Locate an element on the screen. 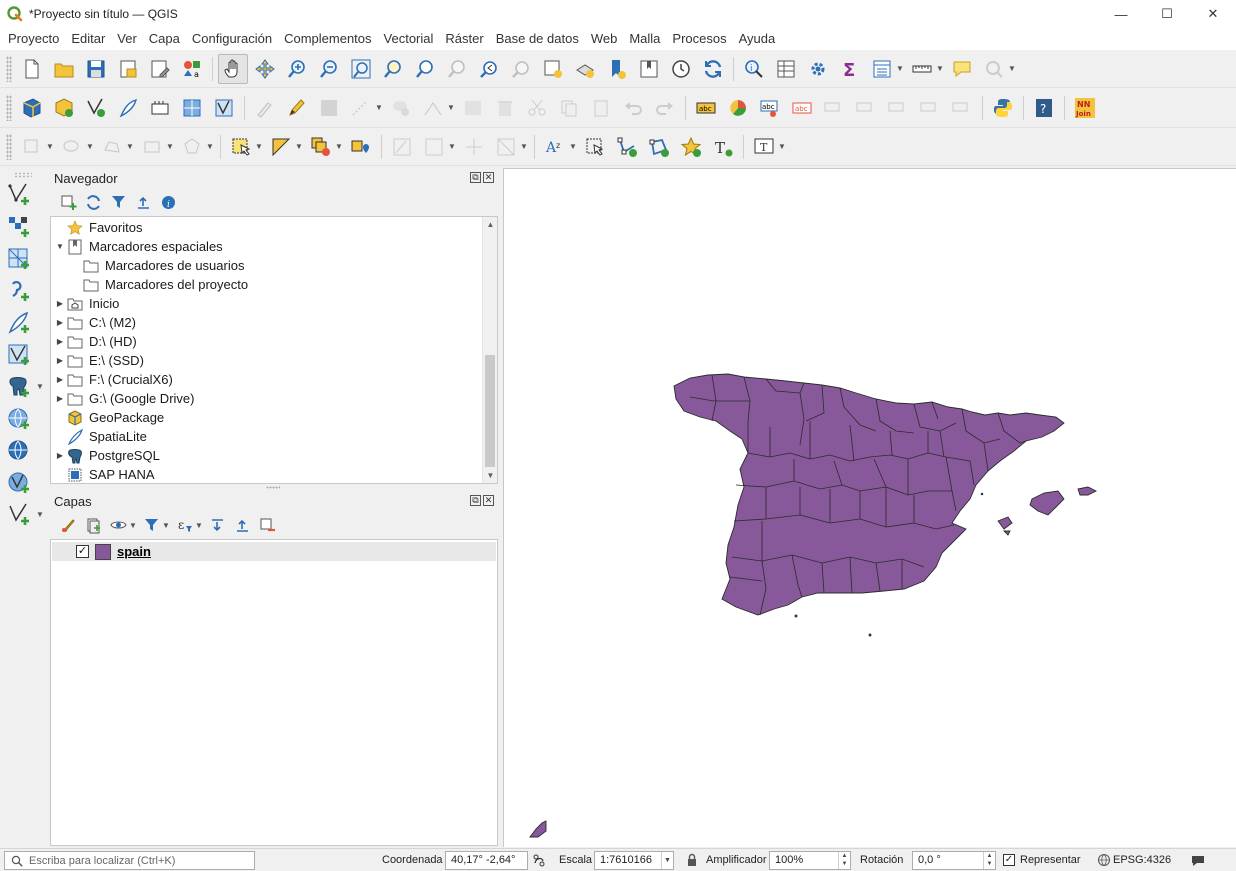  move-label-button is located at coordinates (898, 108).